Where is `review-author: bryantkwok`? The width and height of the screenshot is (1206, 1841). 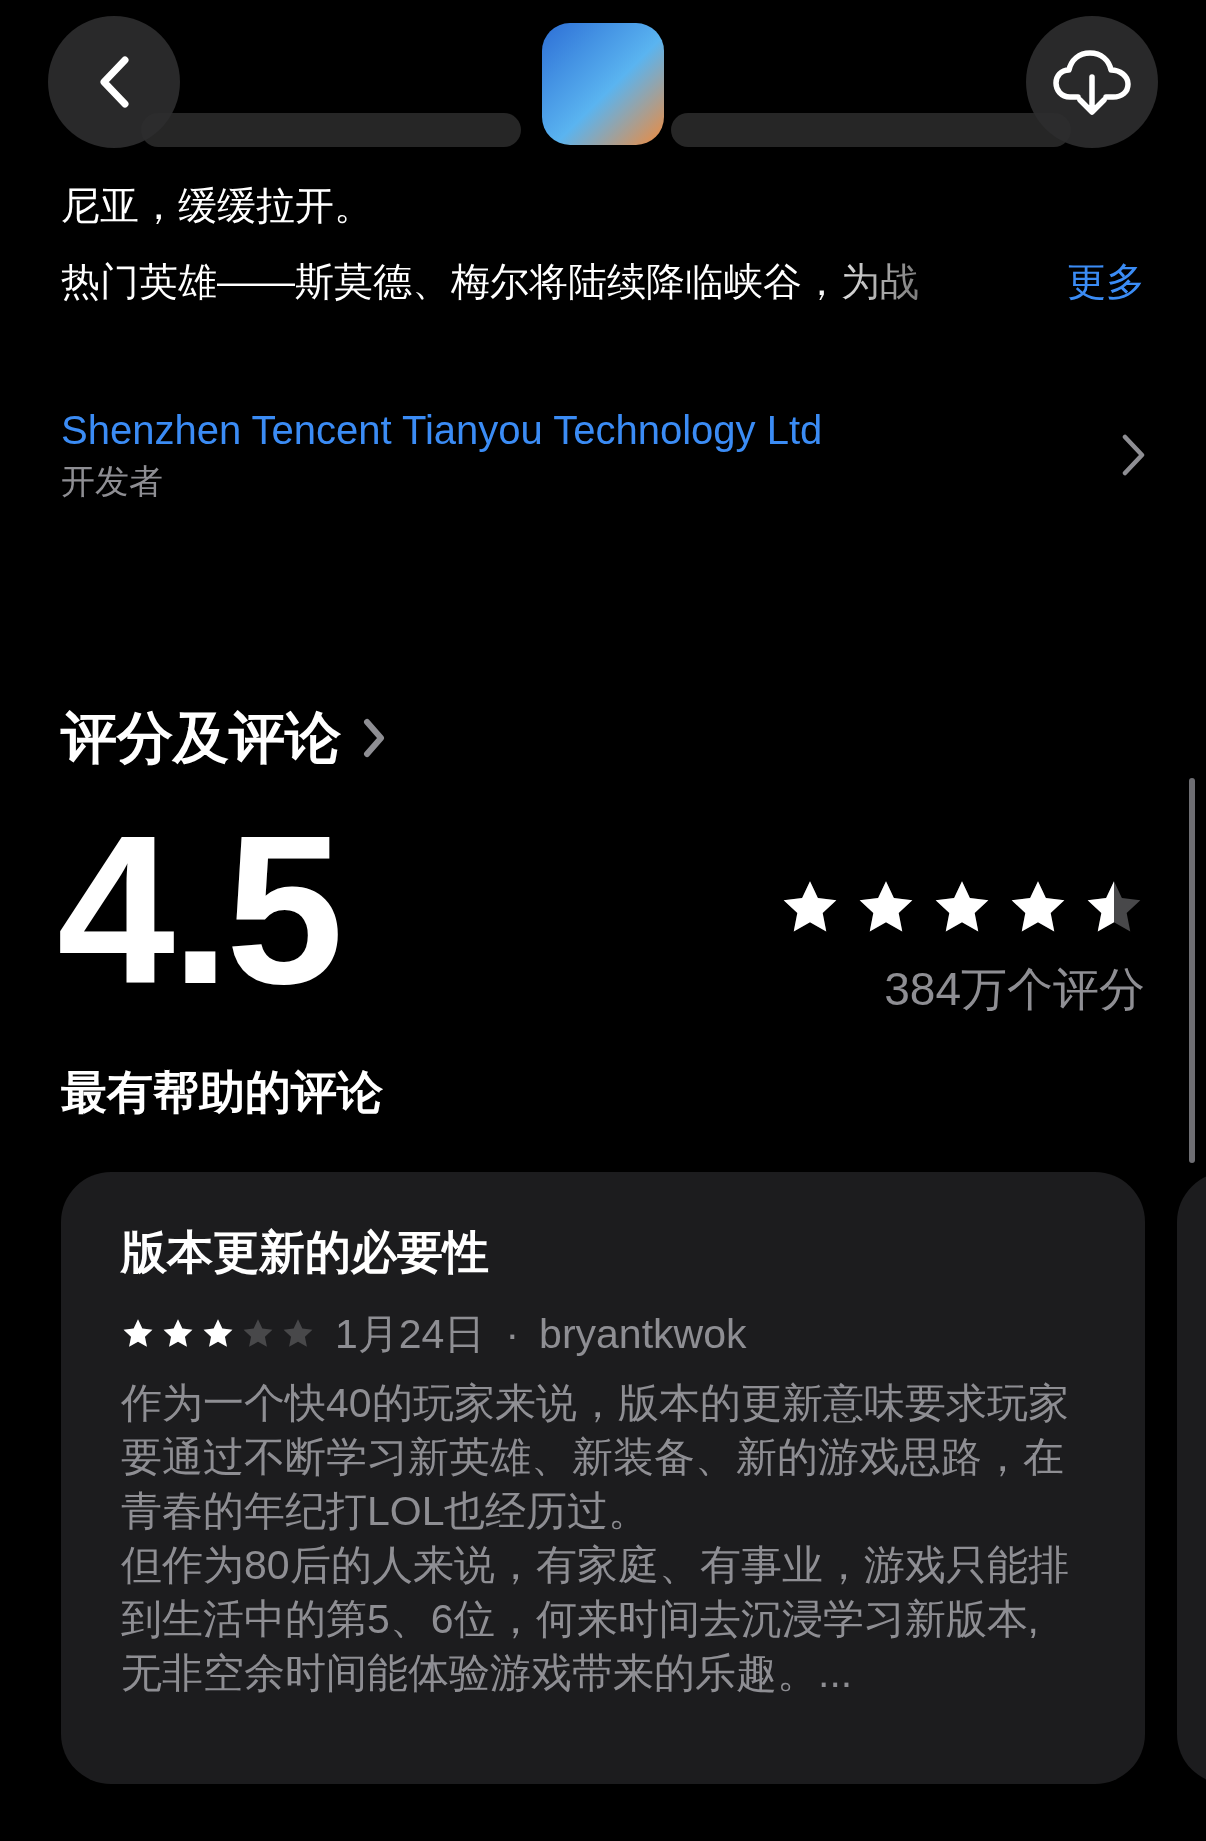
review-author: bryantkwok is located at coordinates (643, 1334).